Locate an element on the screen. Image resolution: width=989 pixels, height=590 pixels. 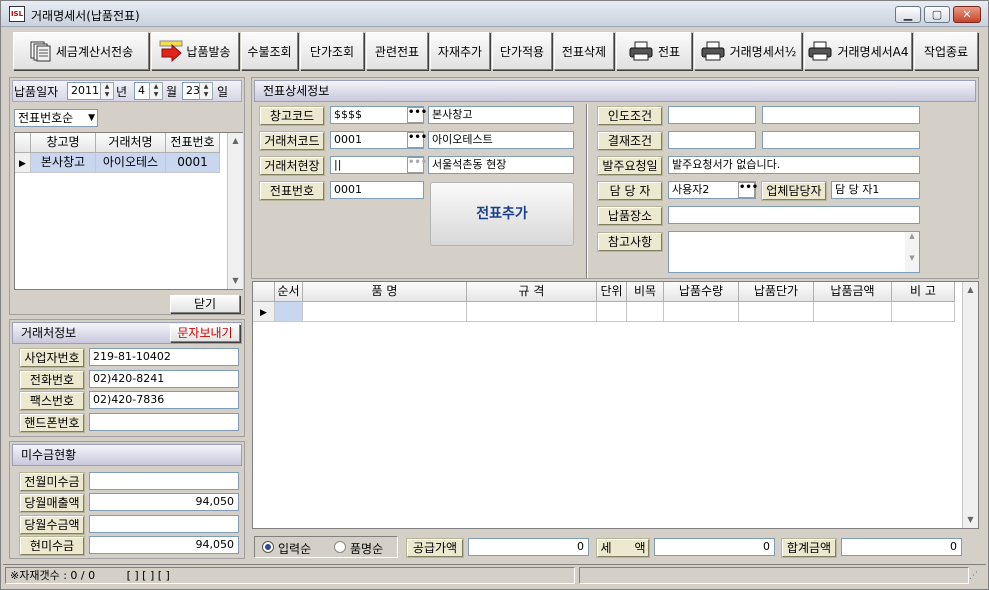
print-statement-half-label: 거래명세서½ is located at coordinates (763, 51).